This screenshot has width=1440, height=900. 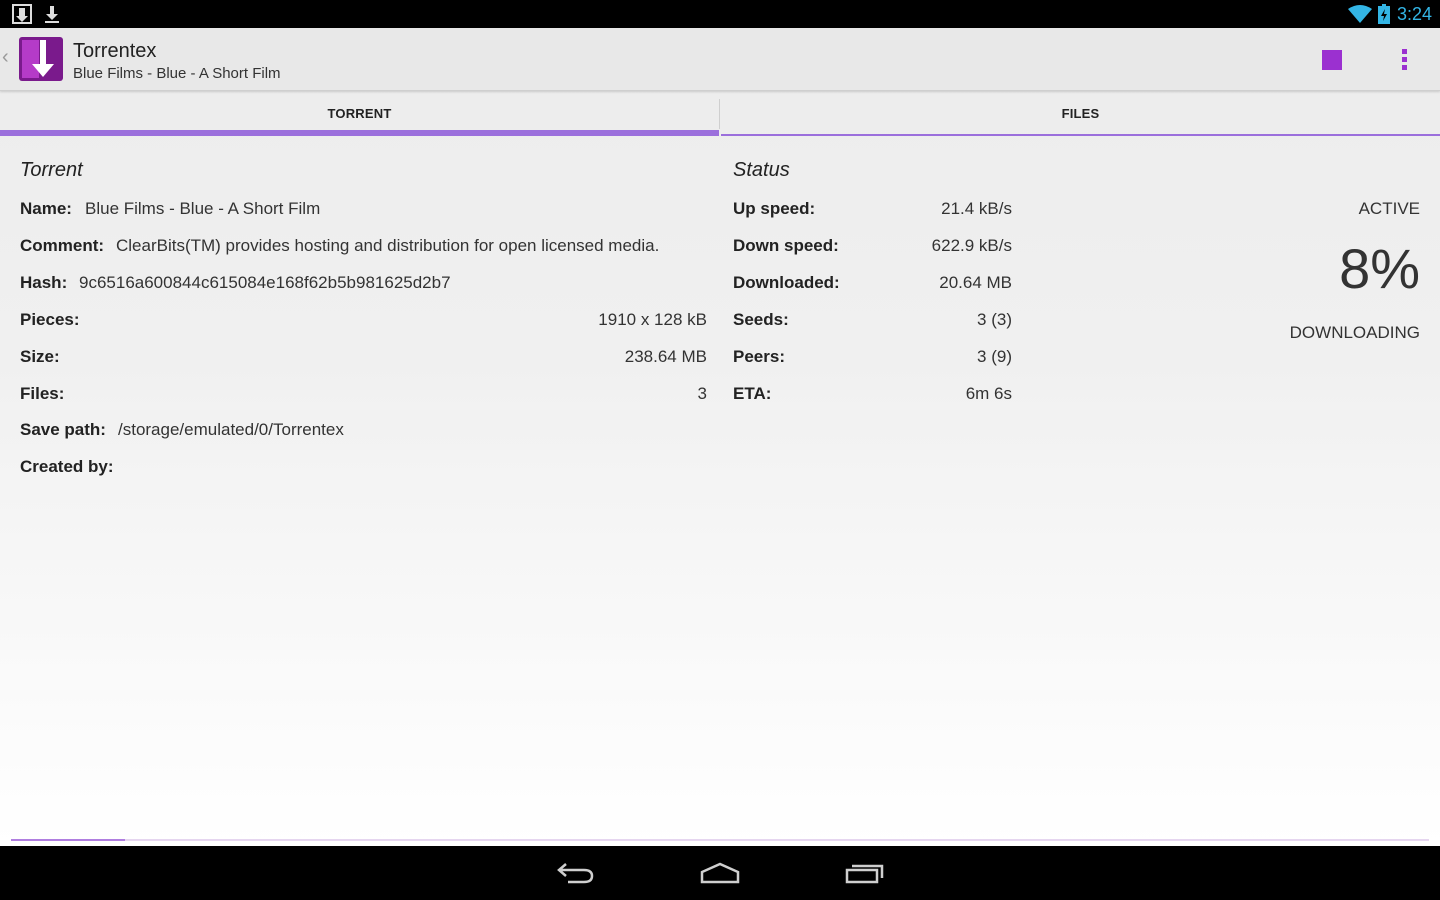 What do you see at coordinates (720, 840) in the screenshot?
I see `pager-track` at bounding box center [720, 840].